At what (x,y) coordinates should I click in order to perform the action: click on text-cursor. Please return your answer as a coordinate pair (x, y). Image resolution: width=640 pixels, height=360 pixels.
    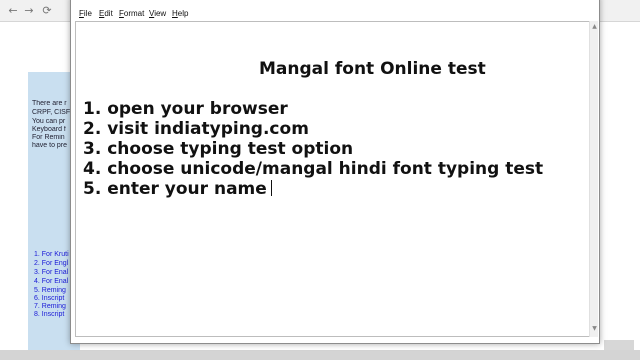
    Looking at the image, I should click on (271, 188).